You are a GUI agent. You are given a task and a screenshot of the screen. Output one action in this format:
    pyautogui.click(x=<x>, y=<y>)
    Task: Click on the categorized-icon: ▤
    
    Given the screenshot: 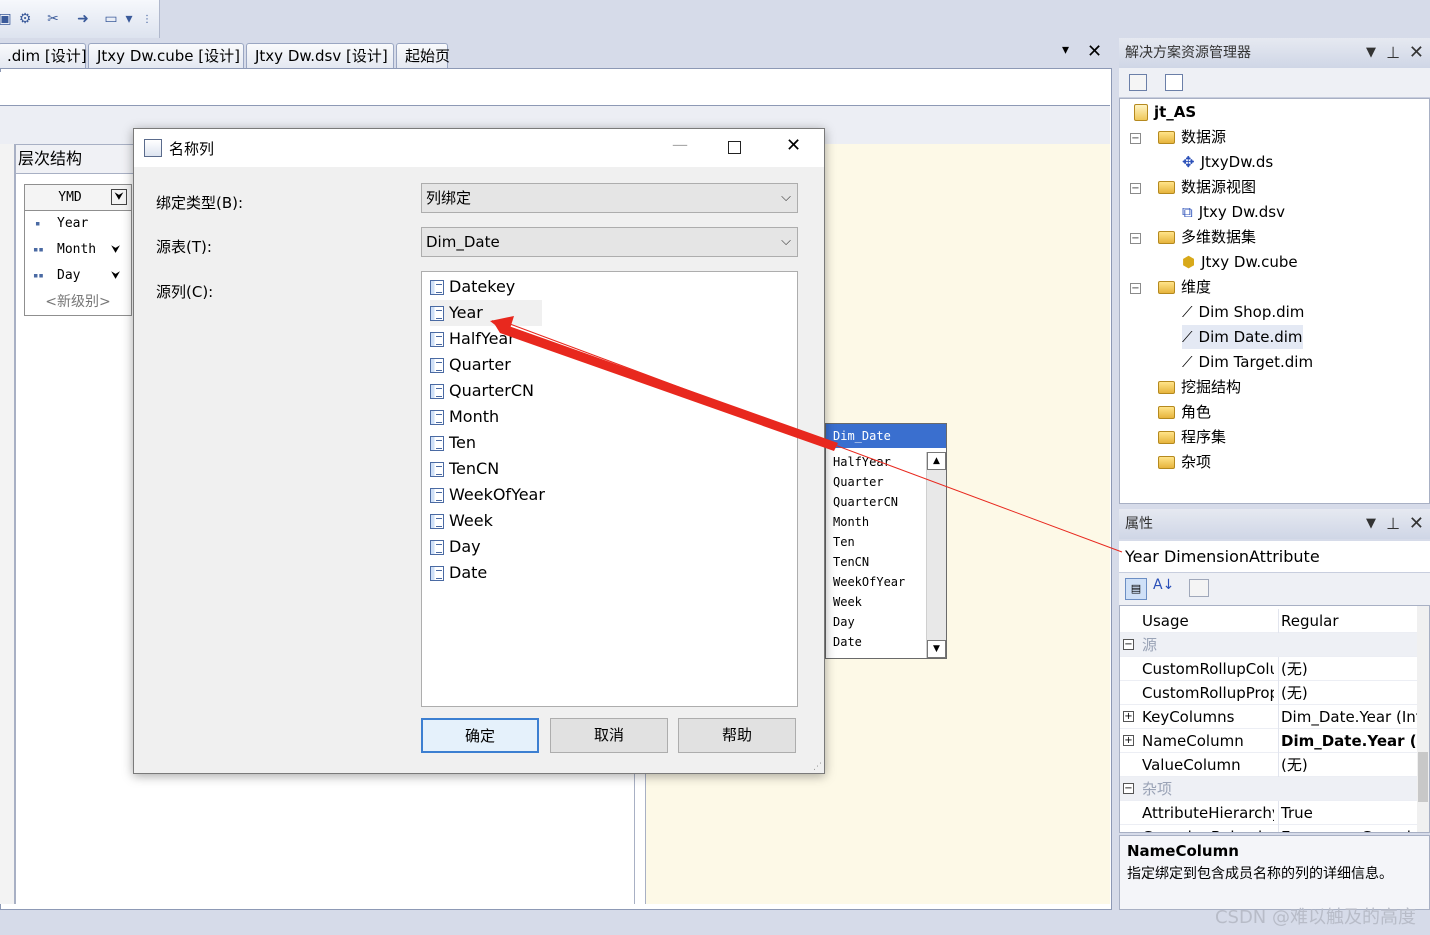 What is the action you would take?
    pyautogui.click(x=1136, y=589)
    